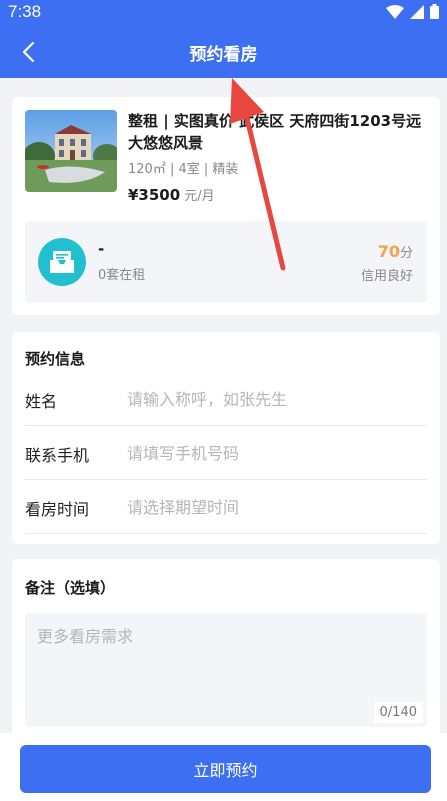  I want to click on submit-booking-button: 立即预约, so click(225, 769).